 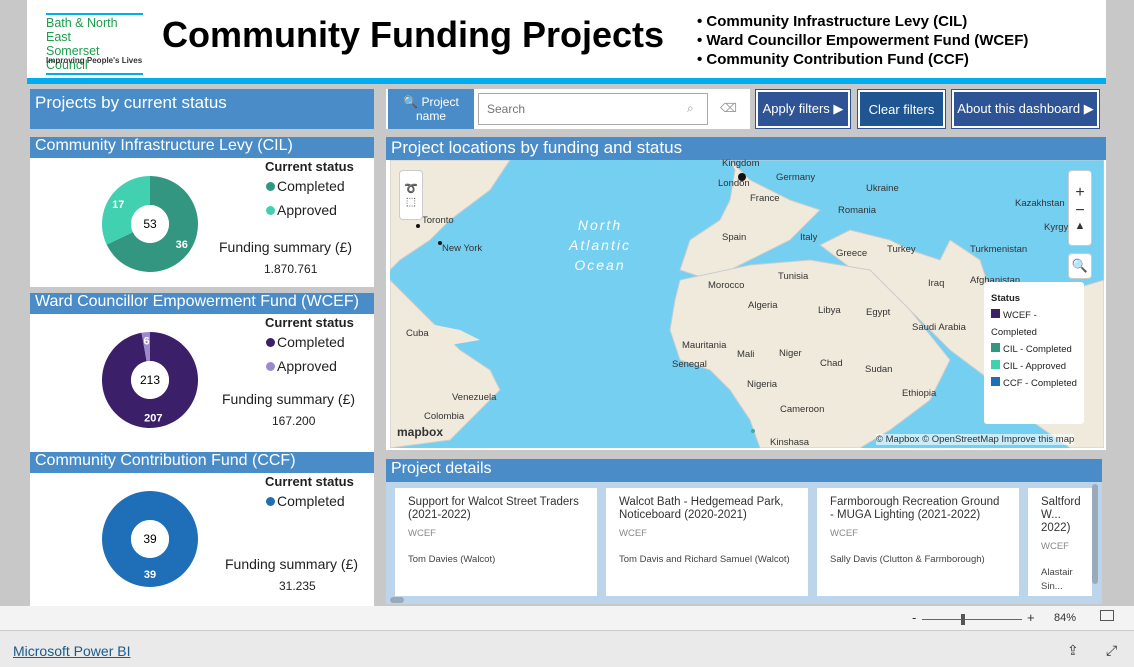 I want to click on donut-chart: 36 17 53, so click(x=150, y=224).